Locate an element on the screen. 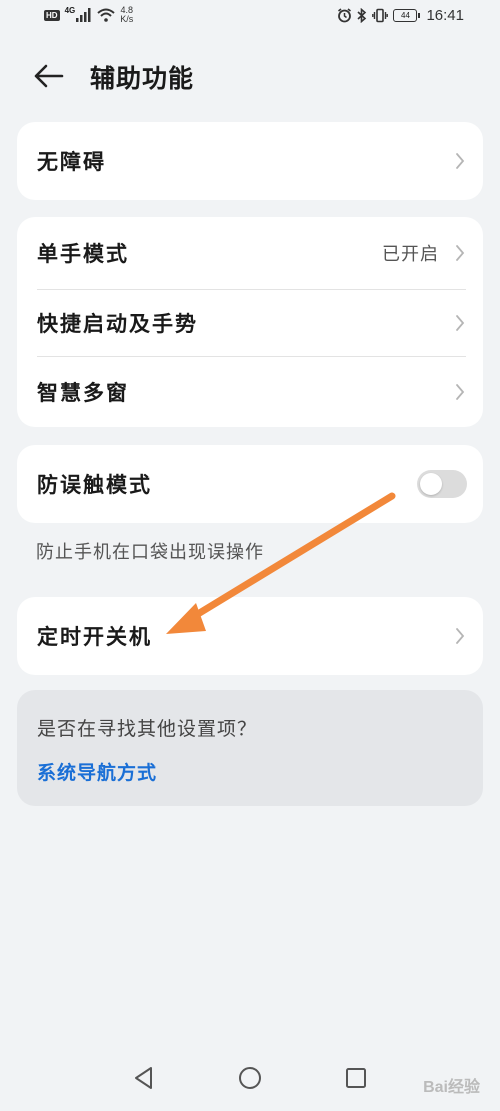 The width and height of the screenshot is (500, 1111). pocket-mode-toggle is located at coordinates (442, 484).